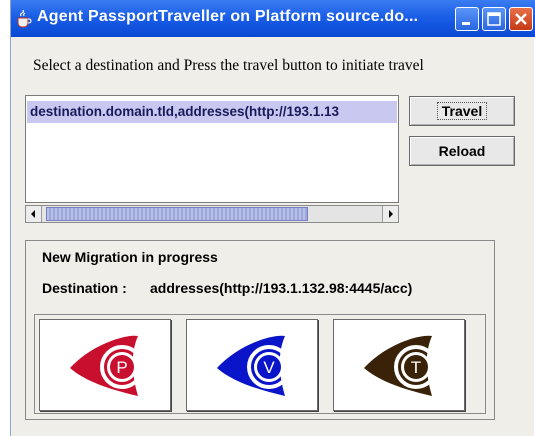 The height and width of the screenshot is (436, 535). I want to click on phase-v-icon: V, so click(254, 365).